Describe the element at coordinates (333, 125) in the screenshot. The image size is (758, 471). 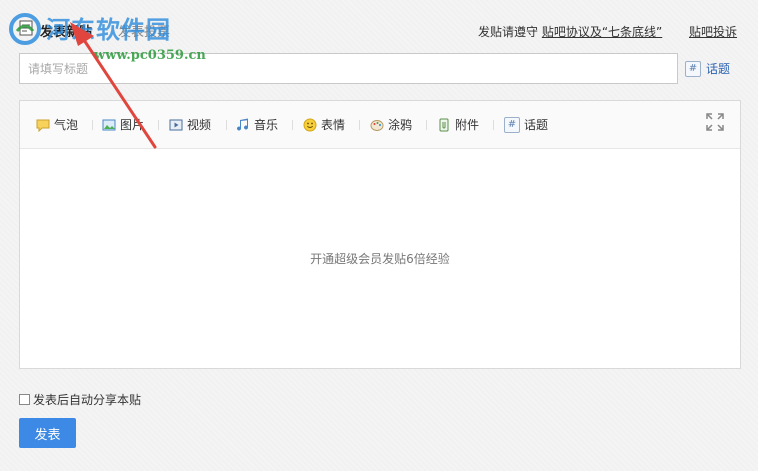
I see `toolbar-label: 表情` at that location.